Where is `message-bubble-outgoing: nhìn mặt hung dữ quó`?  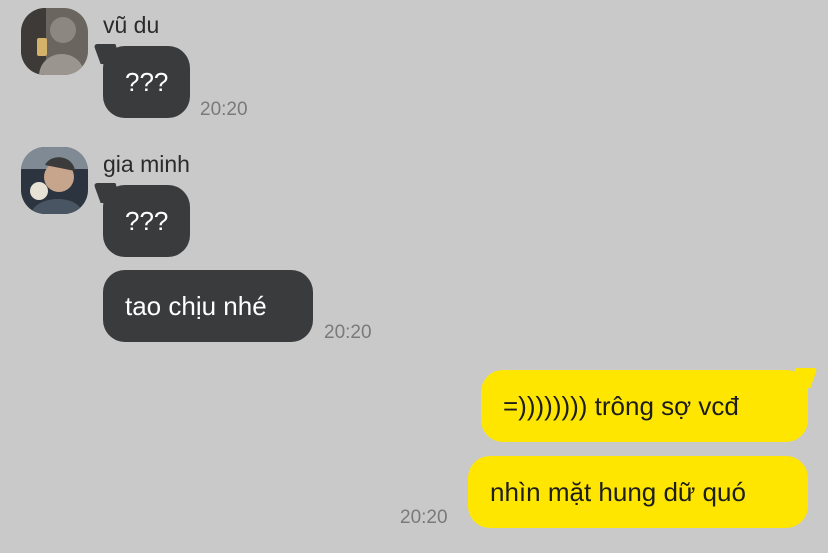
message-bubble-outgoing: nhìn mặt hung dữ quó is located at coordinates (638, 492).